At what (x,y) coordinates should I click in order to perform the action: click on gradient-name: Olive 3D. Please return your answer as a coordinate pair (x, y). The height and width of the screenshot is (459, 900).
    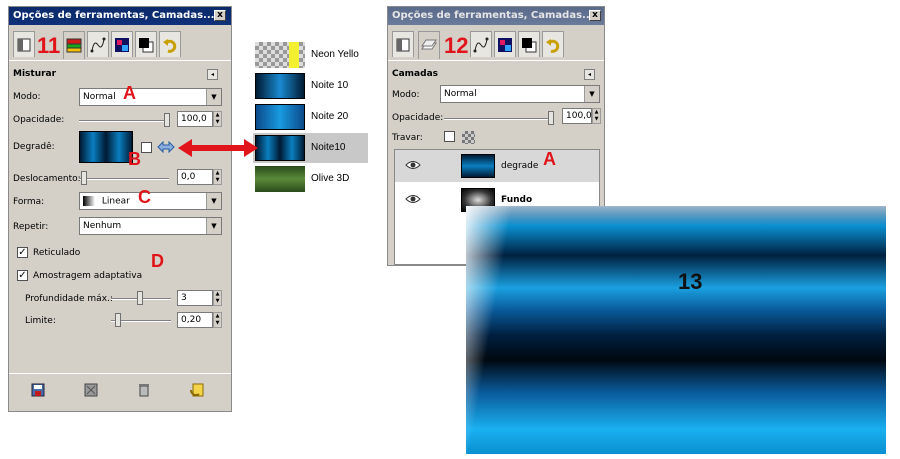
    Looking at the image, I should click on (330, 178).